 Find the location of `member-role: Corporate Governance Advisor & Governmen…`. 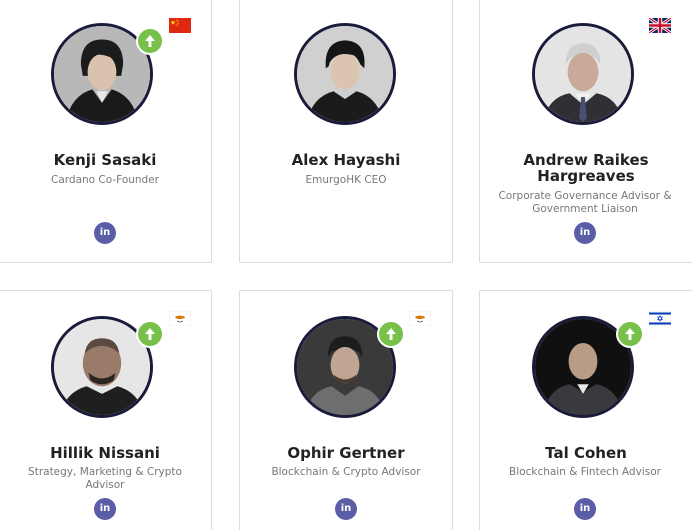

member-role: Corporate Governance Advisor & Governmen… is located at coordinates (585, 202).